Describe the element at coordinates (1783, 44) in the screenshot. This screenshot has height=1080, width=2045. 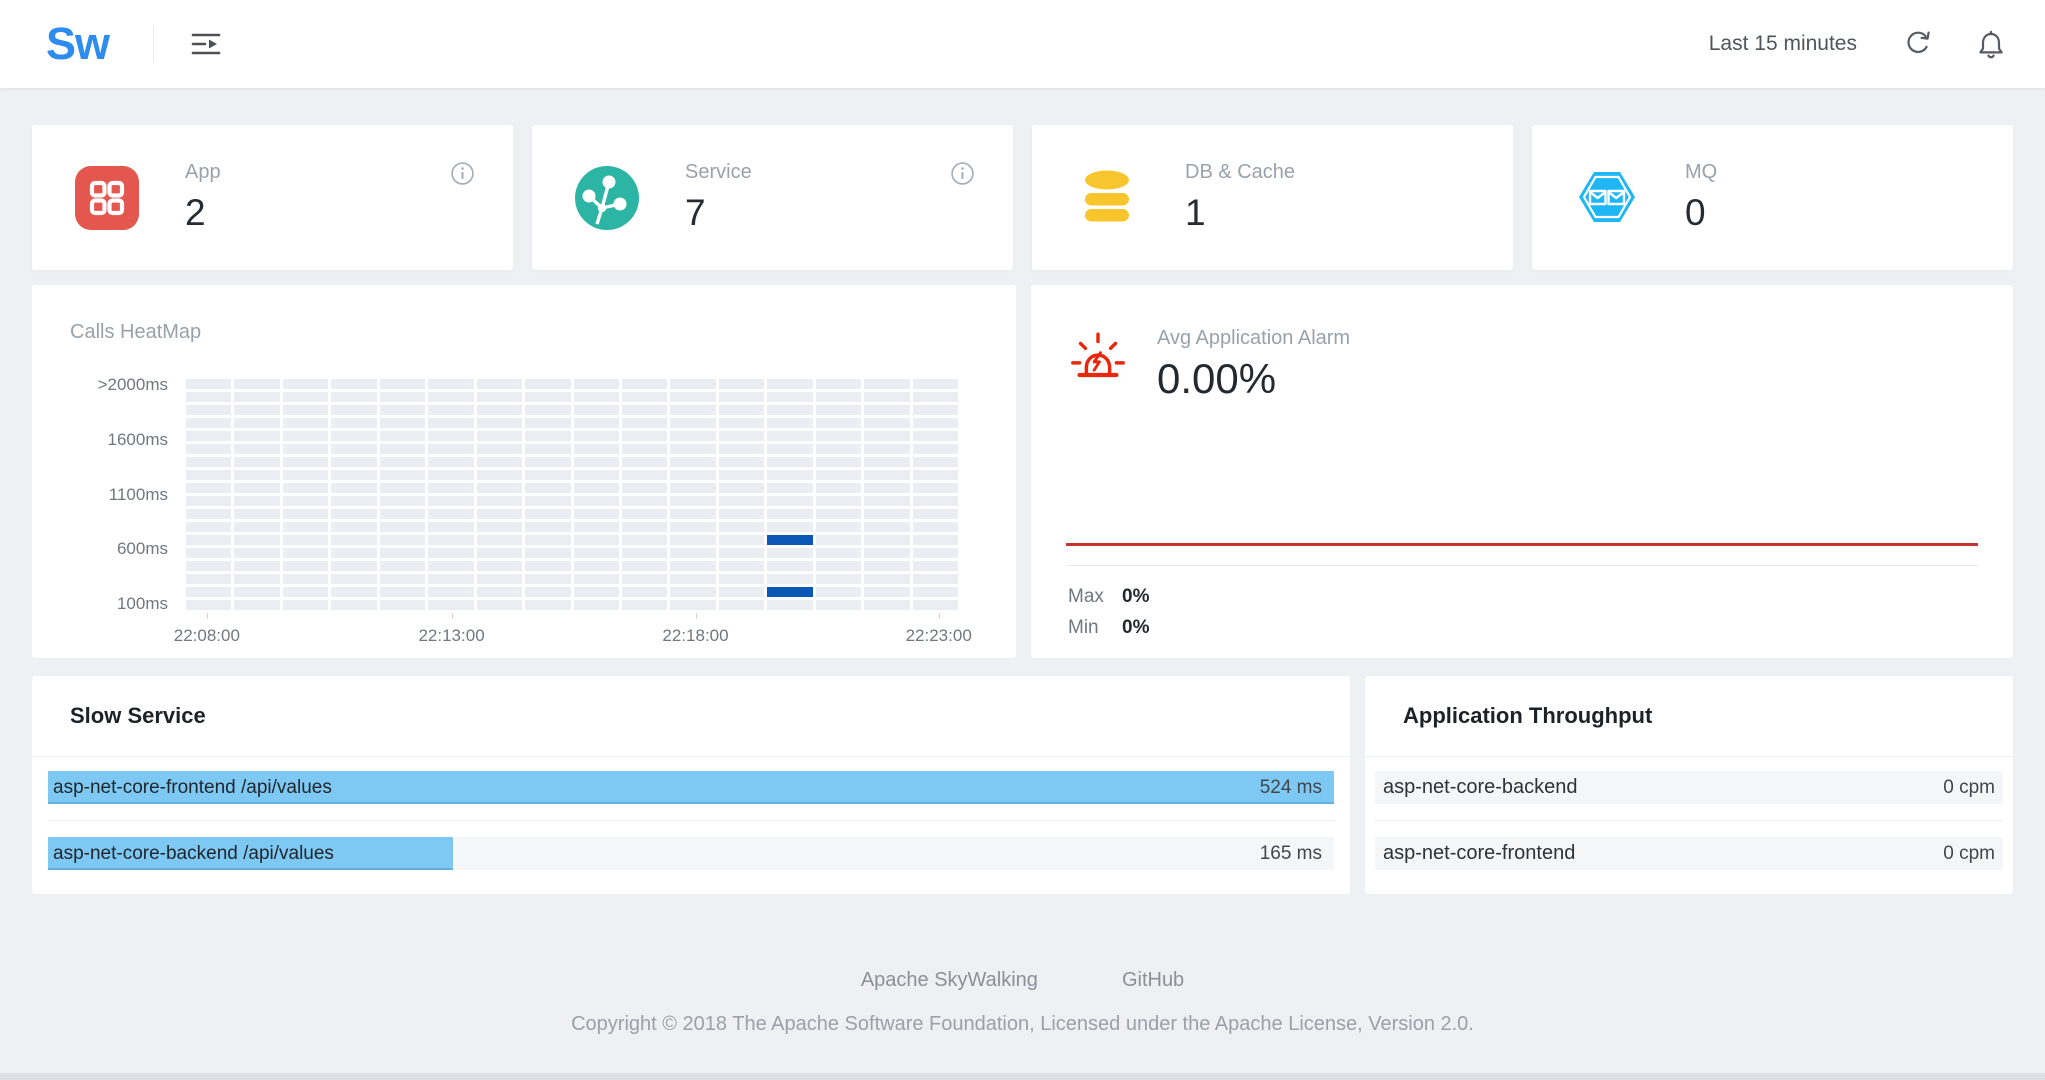
I see `time-range-selector: Last 15 minutes` at that location.